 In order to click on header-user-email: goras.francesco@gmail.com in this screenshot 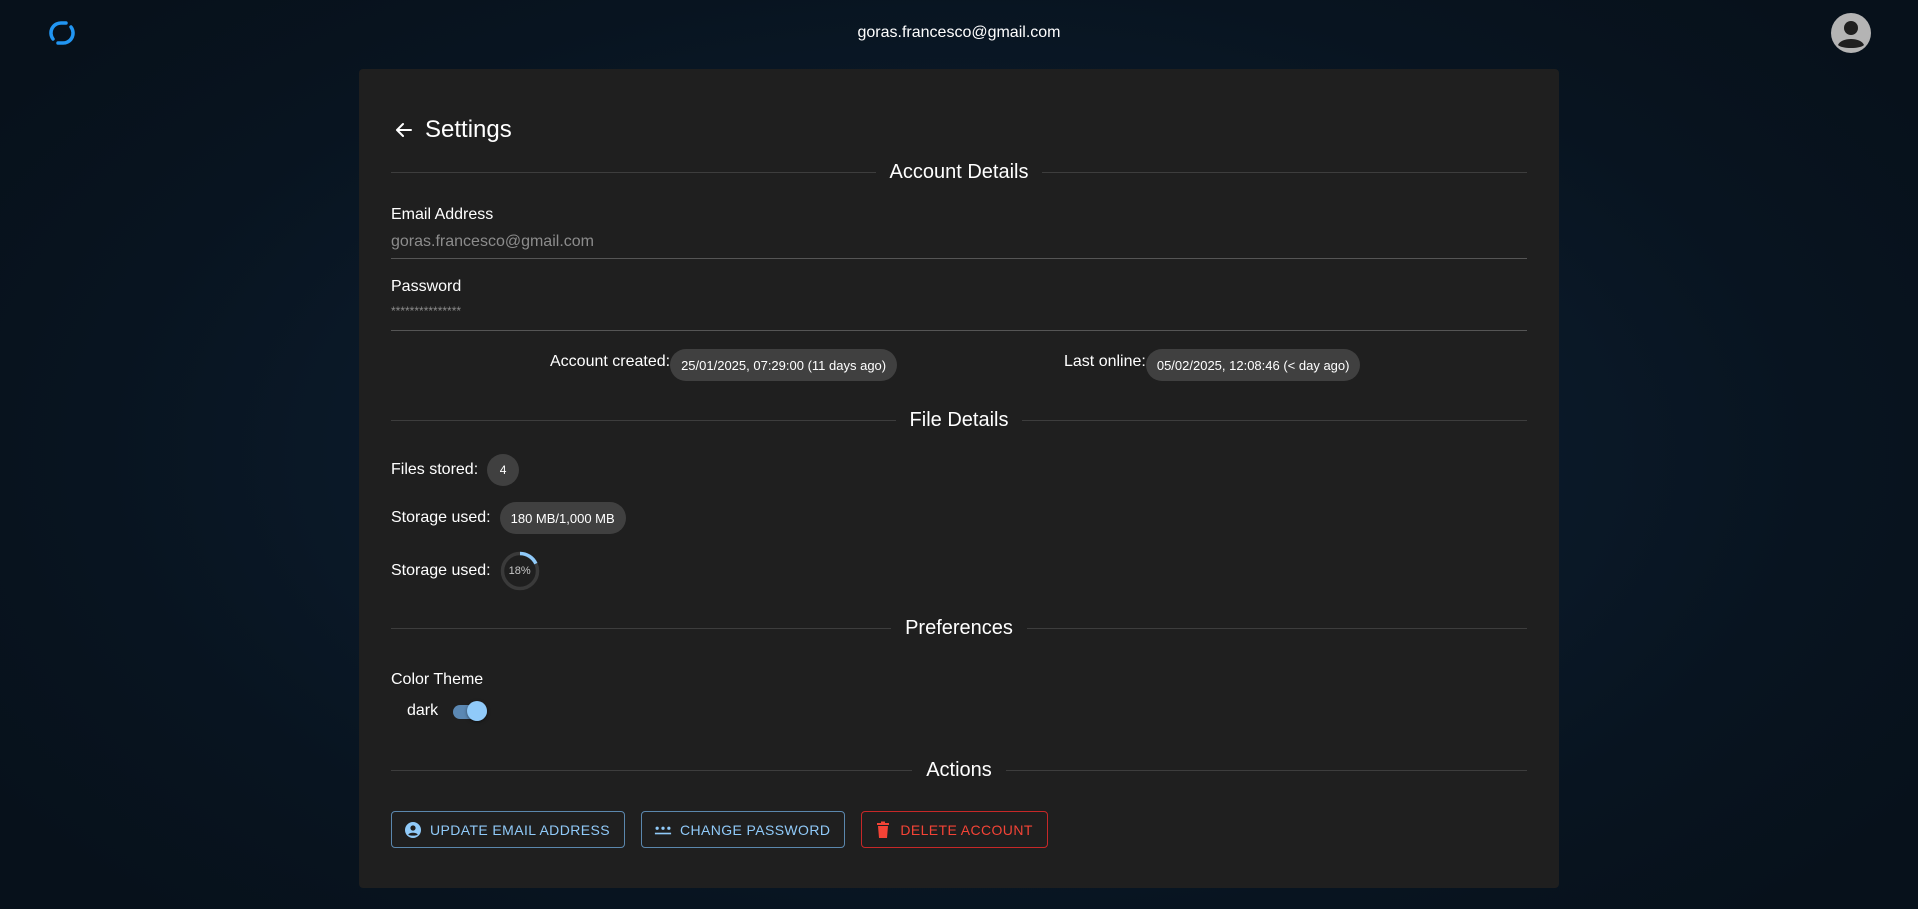, I will do `click(959, 32)`.